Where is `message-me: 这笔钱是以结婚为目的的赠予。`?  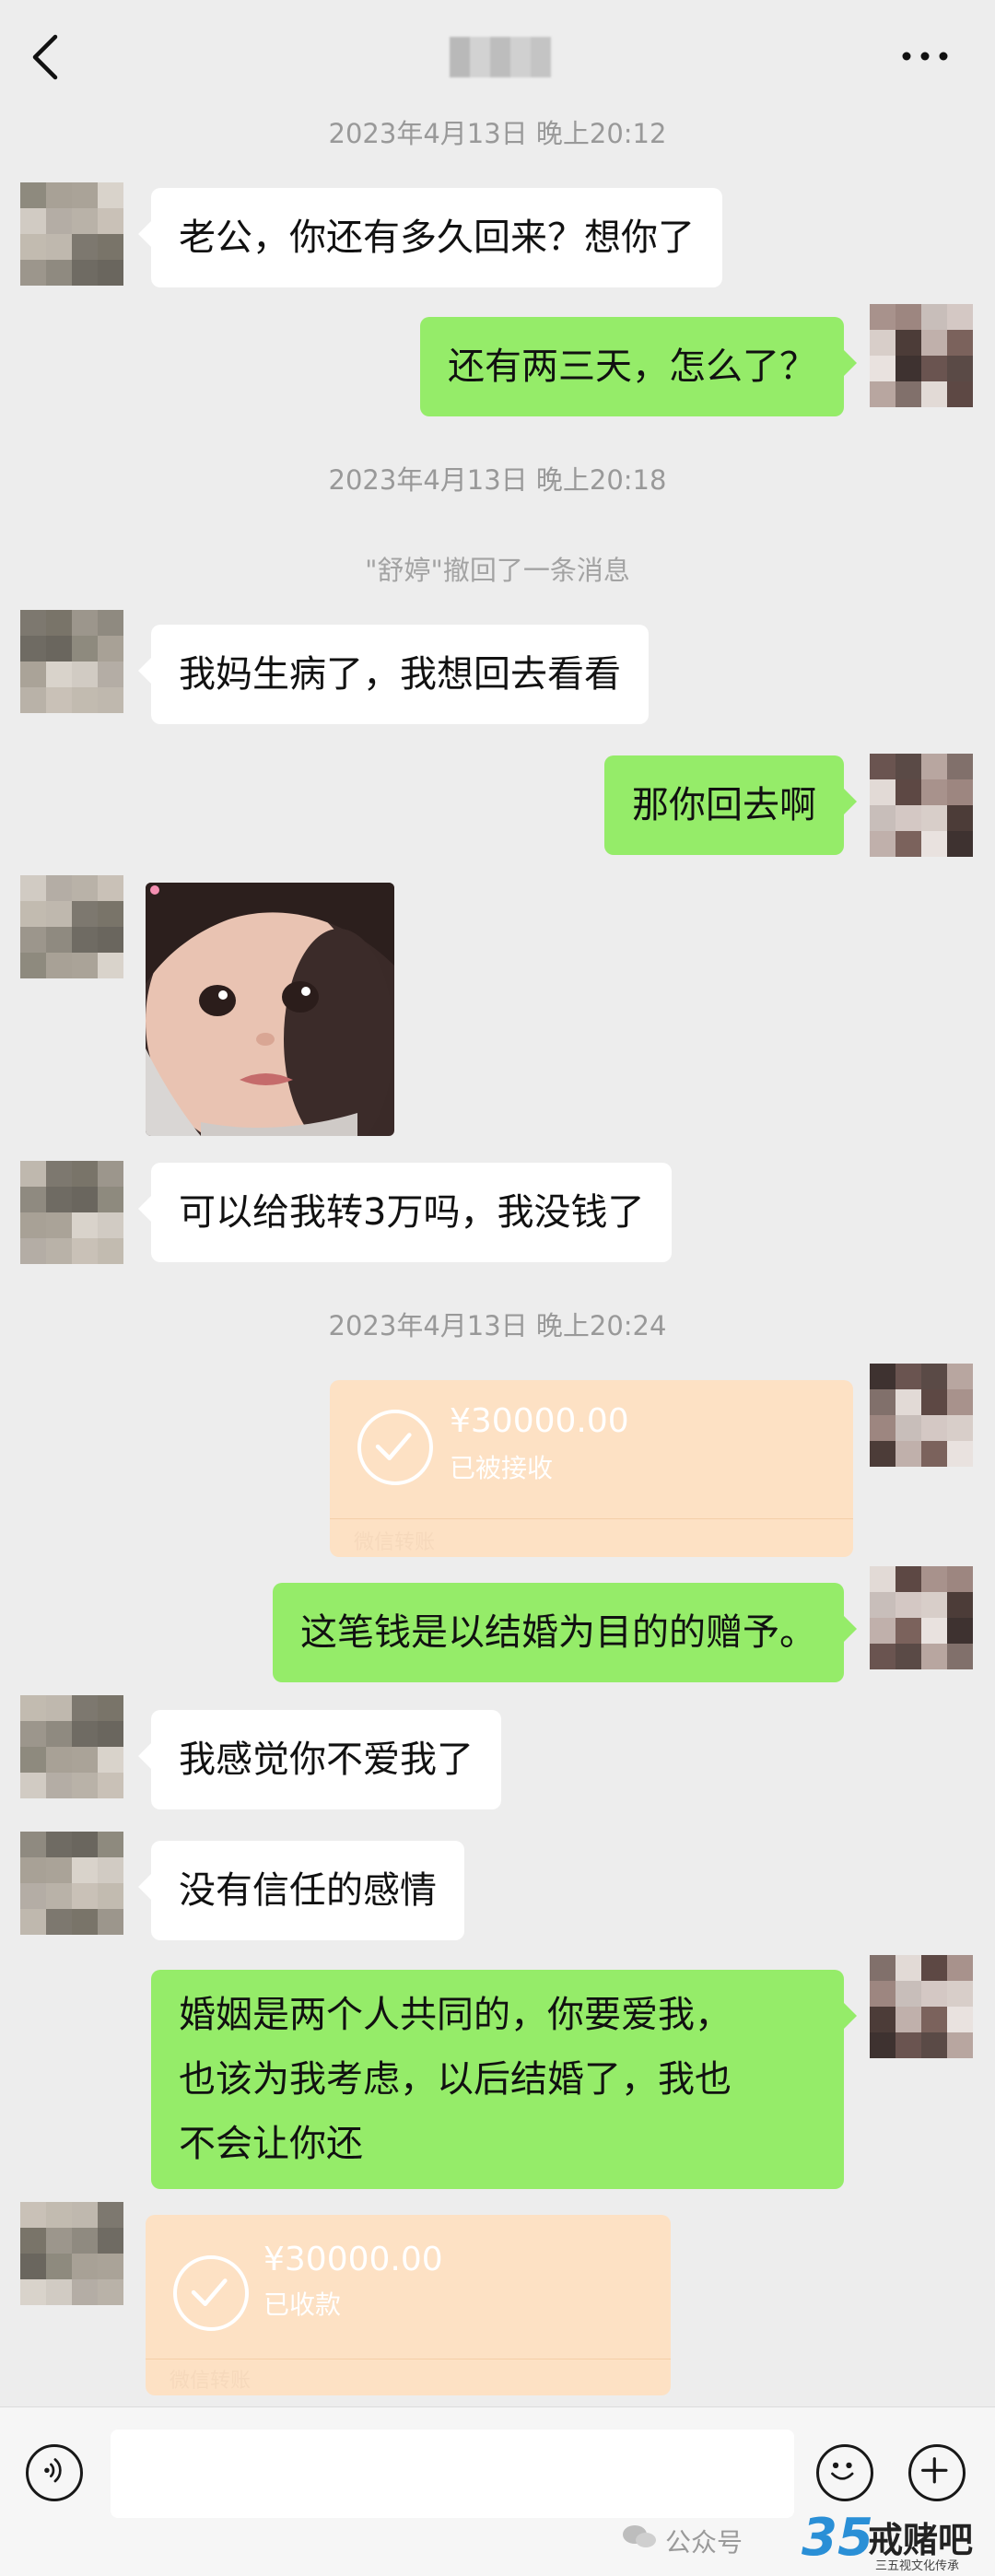 message-me: 这笔钱是以结婚为目的的赠予。 is located at coordinates (565, 1632).